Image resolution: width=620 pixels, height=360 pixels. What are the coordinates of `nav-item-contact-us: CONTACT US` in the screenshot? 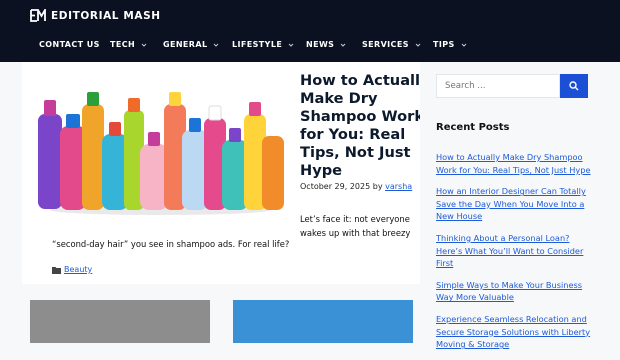 It's located at (69, 44).